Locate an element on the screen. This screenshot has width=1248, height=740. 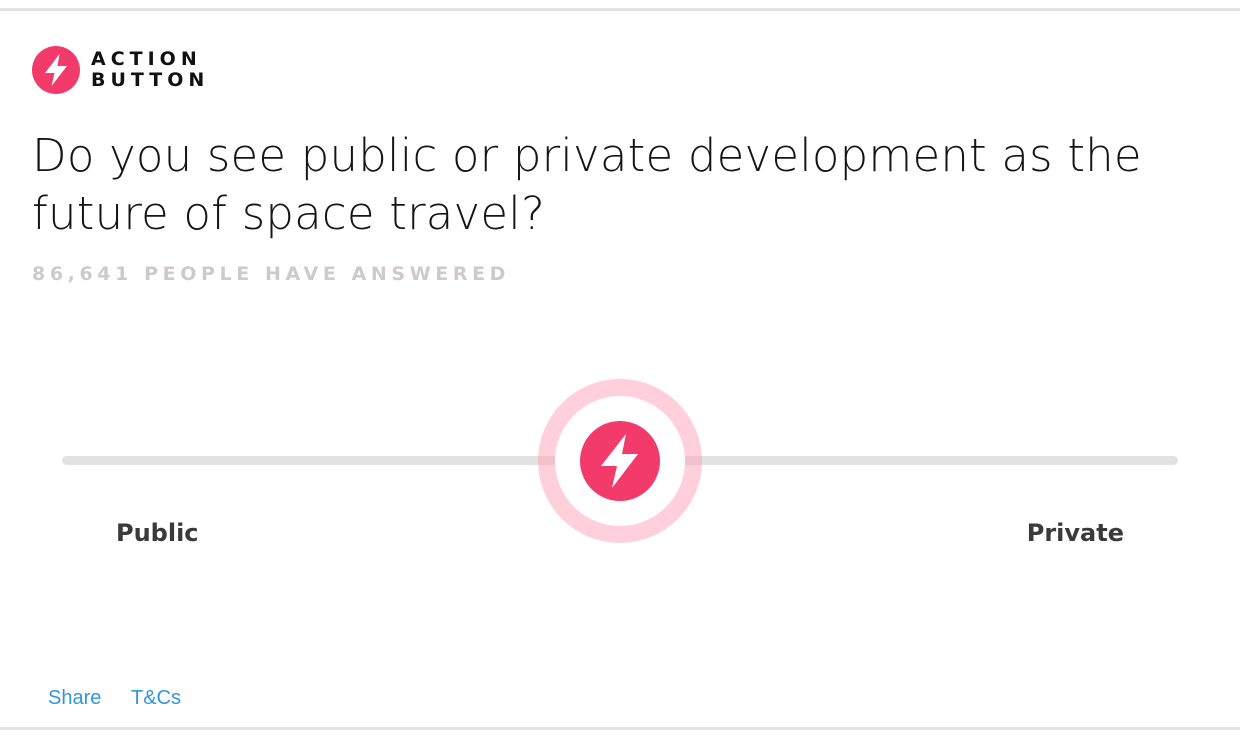
slider-label-public: Public is located at coordinates (157, 533).